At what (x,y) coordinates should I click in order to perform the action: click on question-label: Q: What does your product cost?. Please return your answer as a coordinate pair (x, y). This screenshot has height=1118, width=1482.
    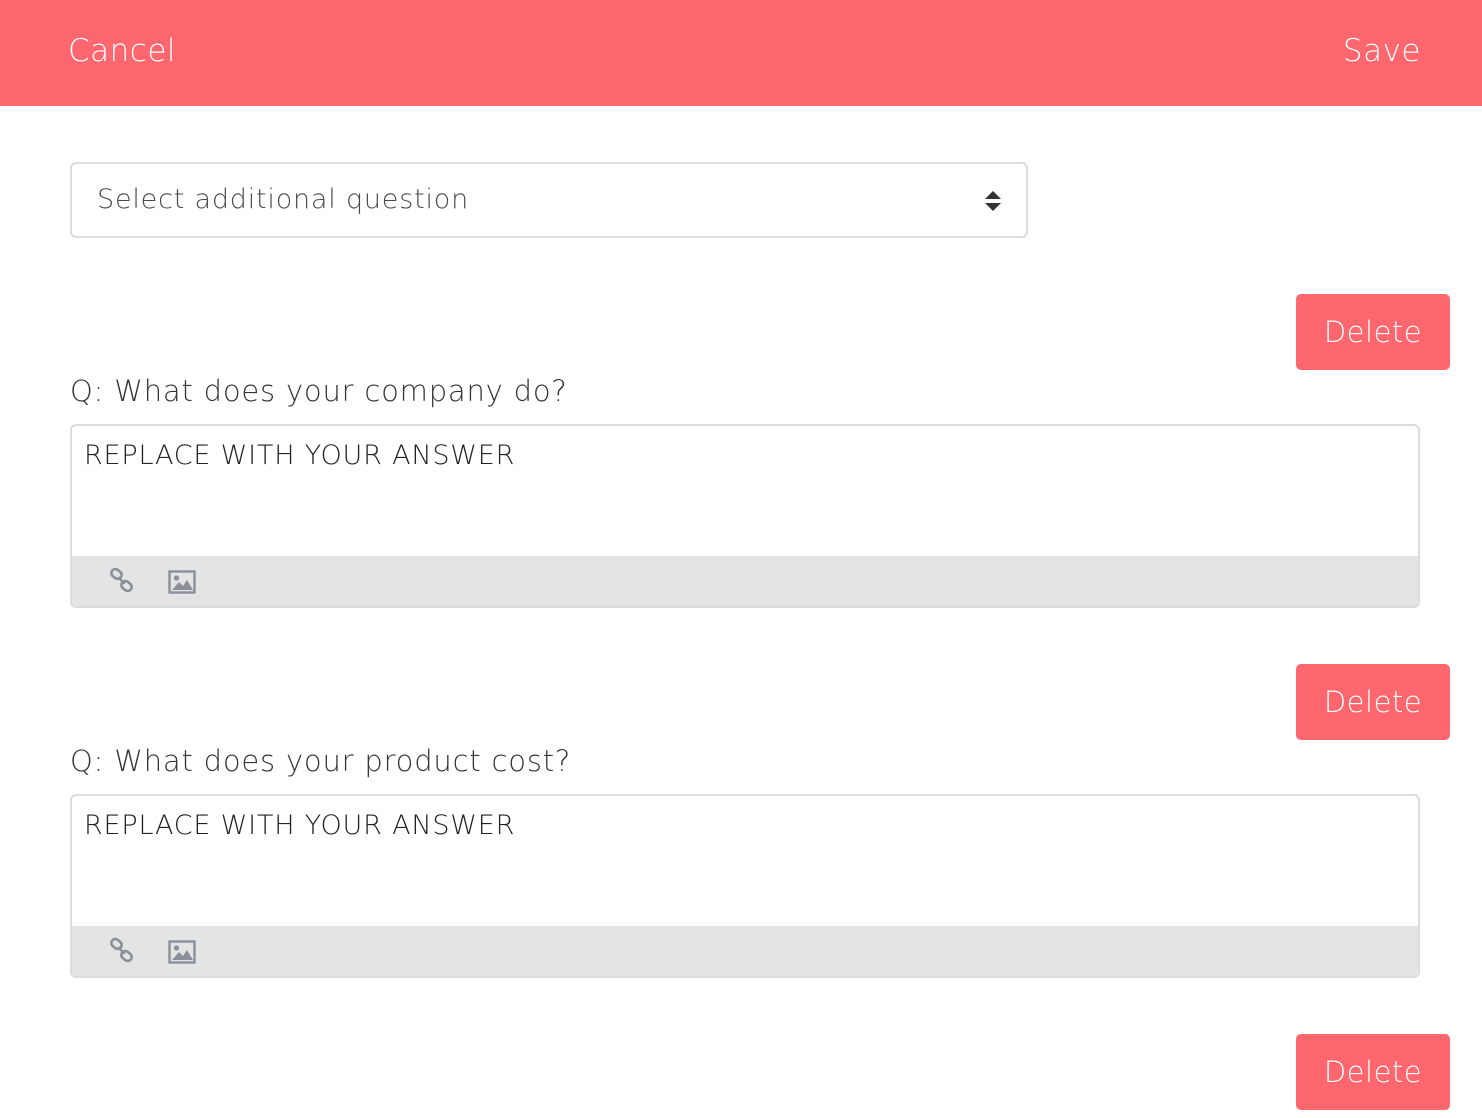
    Looking at the image, I should click on (321, 761).